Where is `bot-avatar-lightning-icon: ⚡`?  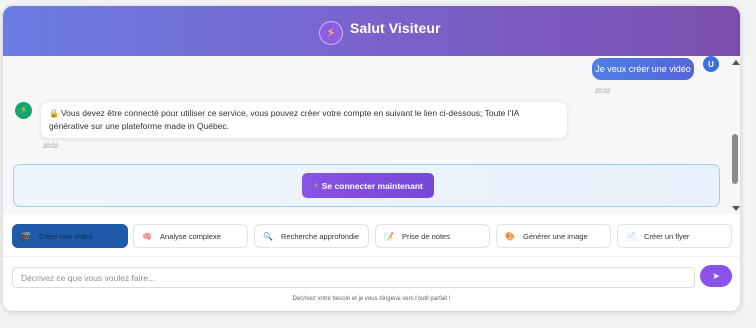
bot-avatar-lightning-icon: ⚡ is located at coordinates (23, 110).